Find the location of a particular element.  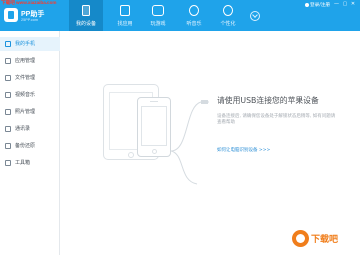

contacts-icon is located at coordinates (8, 129).